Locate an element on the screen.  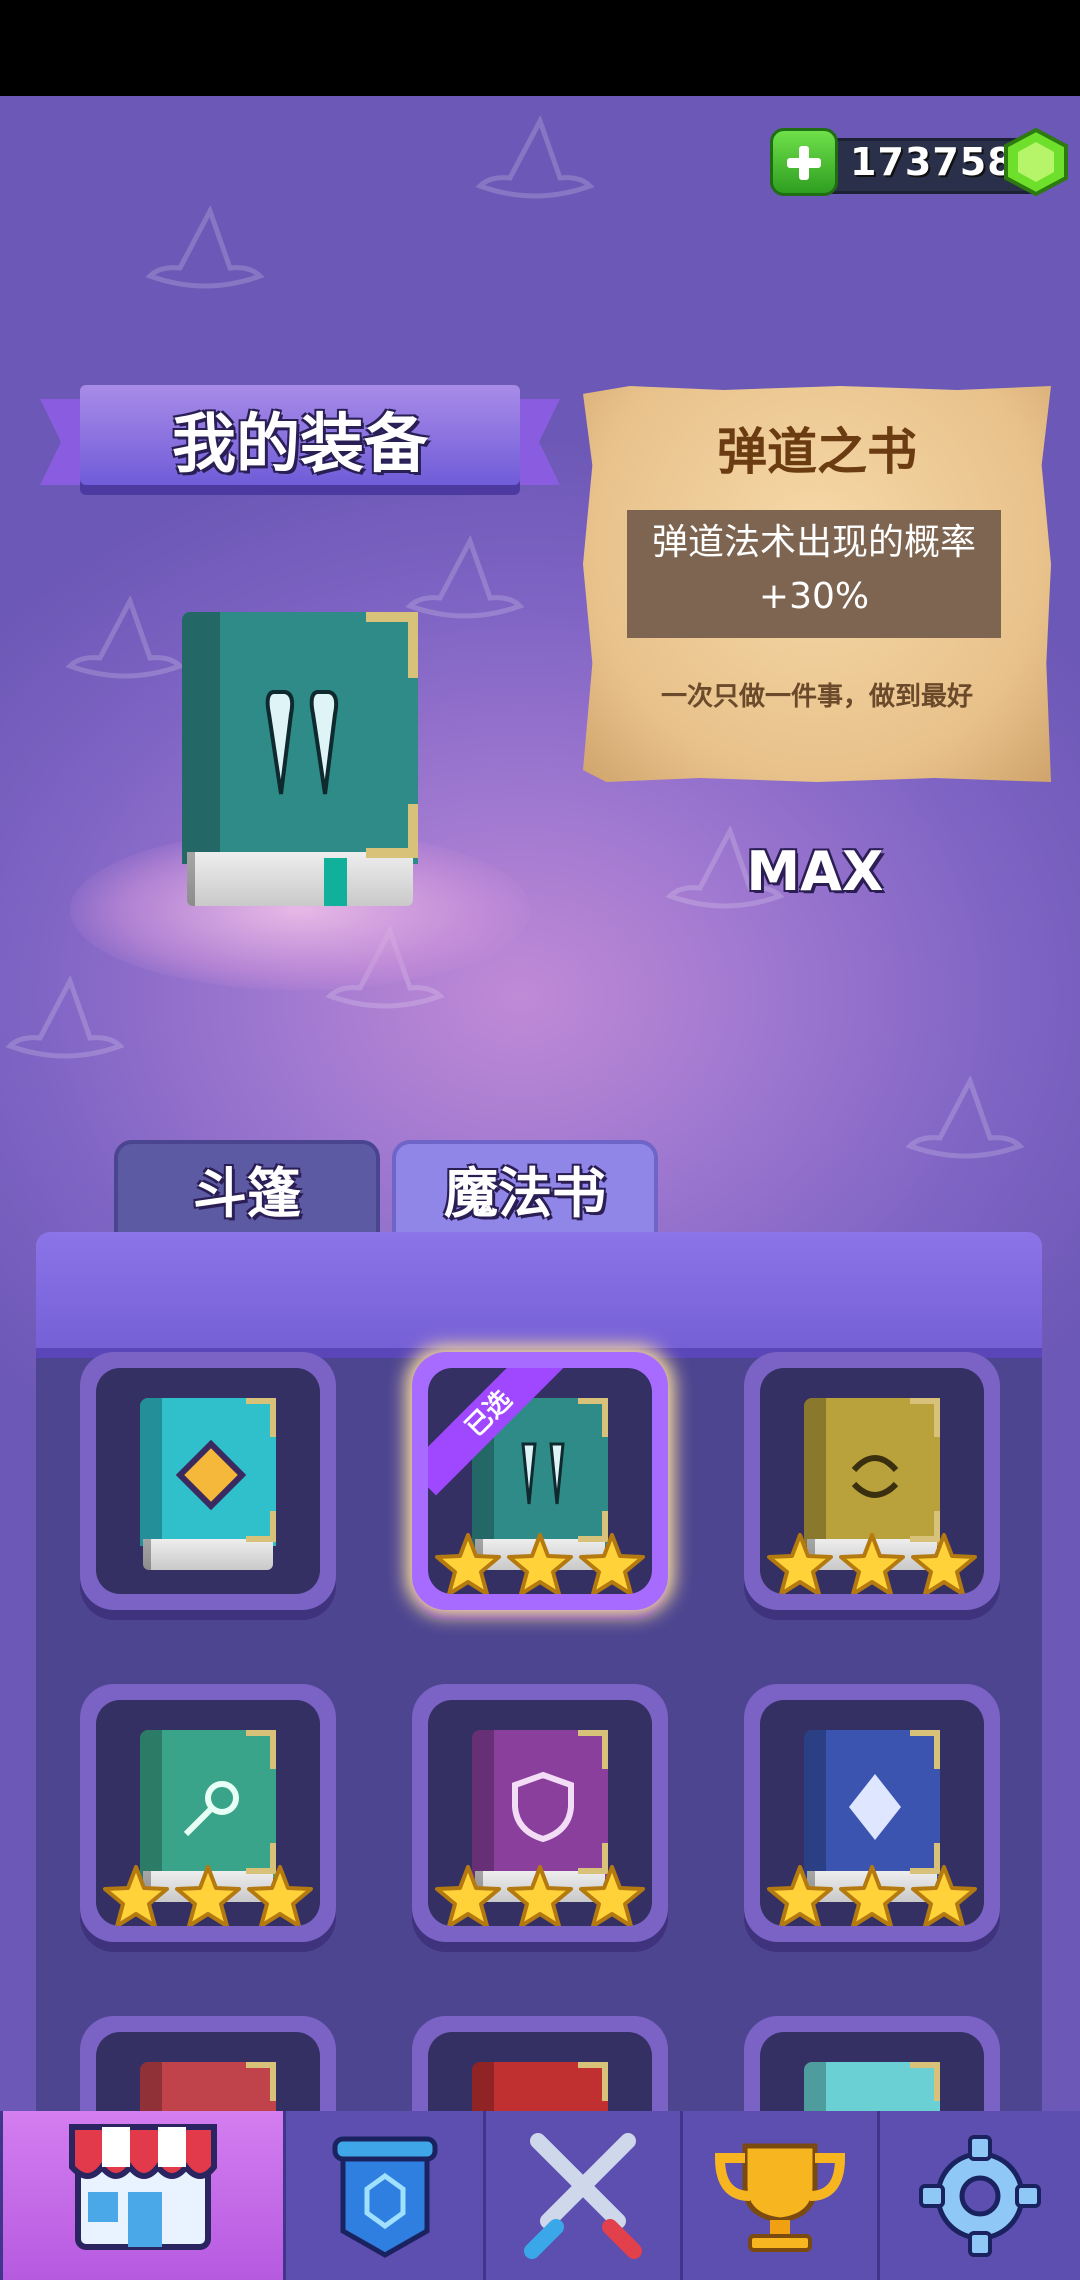
book-slot-shield-book is located at coordinates (540, 1813).